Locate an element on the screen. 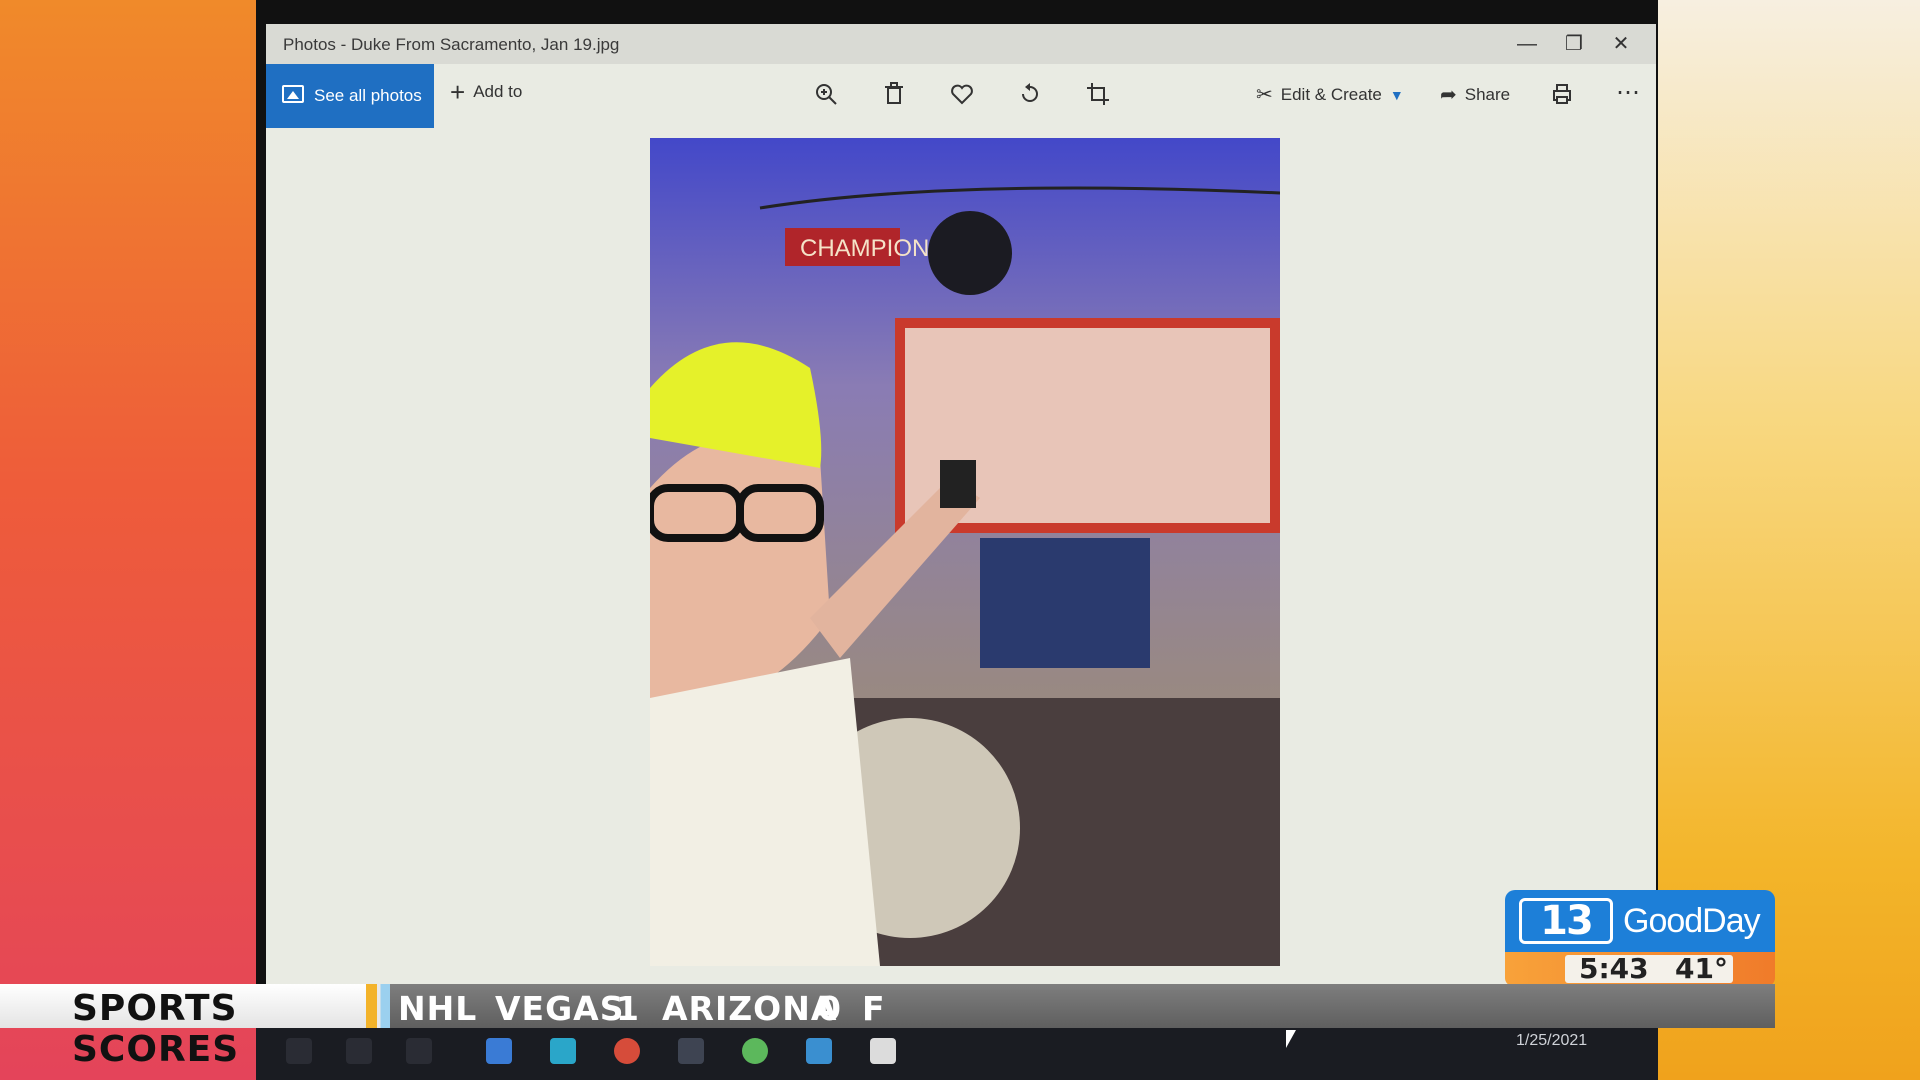 The width and height of the screenshot is (1920, 1080). taskbar-date: 1/25/2021 is located at coordinates (1552, 1040).